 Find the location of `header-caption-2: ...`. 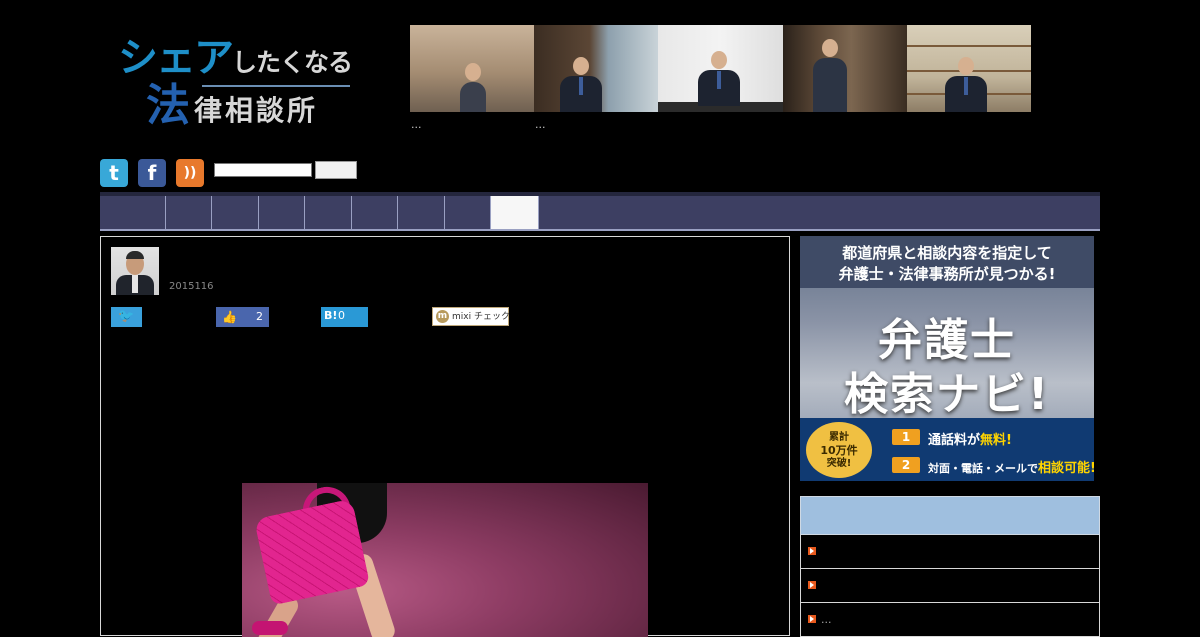

header-caption-2: ... is located at coordinates (540, 124).